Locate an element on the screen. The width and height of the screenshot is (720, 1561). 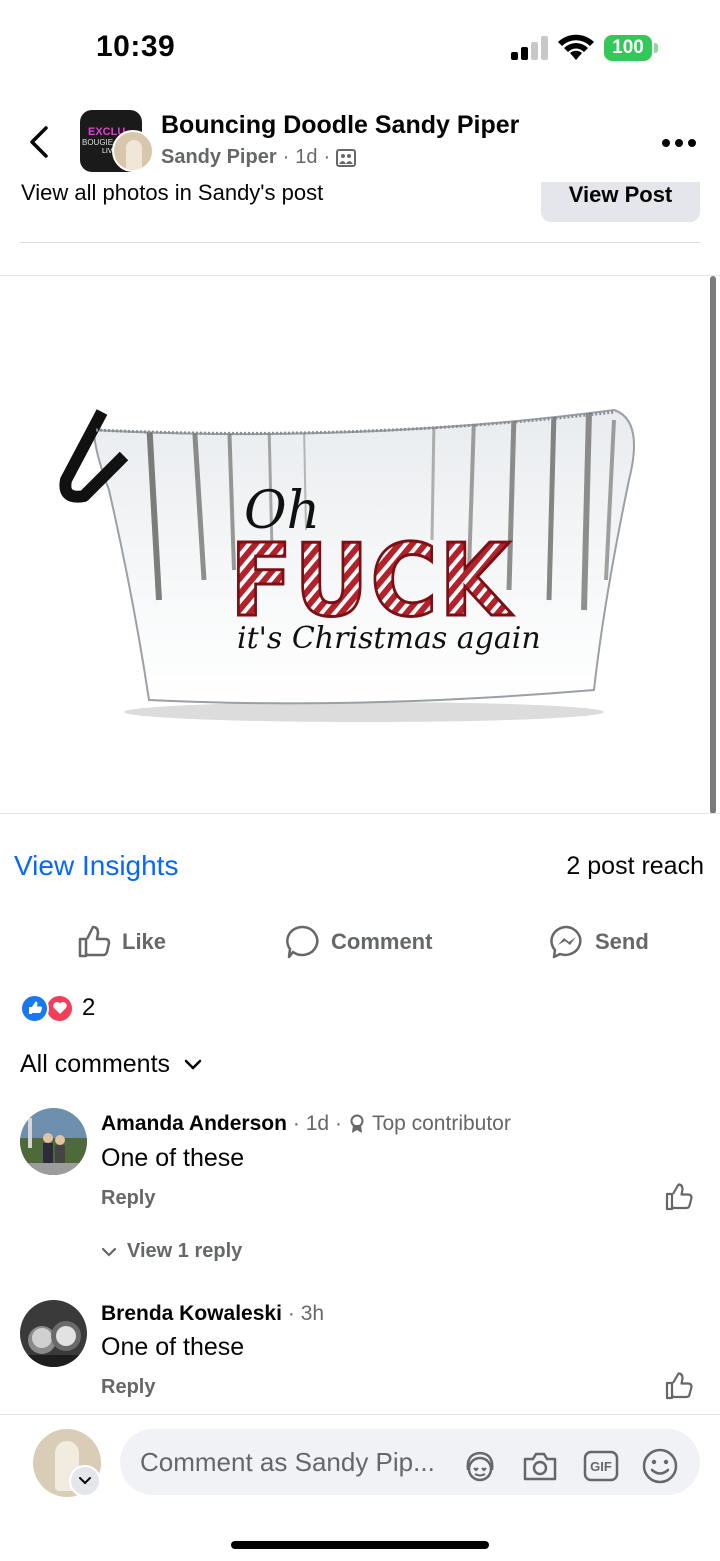
group-name: Bouncing Doodle Sandy Piper is located at coordinates (340, 125).